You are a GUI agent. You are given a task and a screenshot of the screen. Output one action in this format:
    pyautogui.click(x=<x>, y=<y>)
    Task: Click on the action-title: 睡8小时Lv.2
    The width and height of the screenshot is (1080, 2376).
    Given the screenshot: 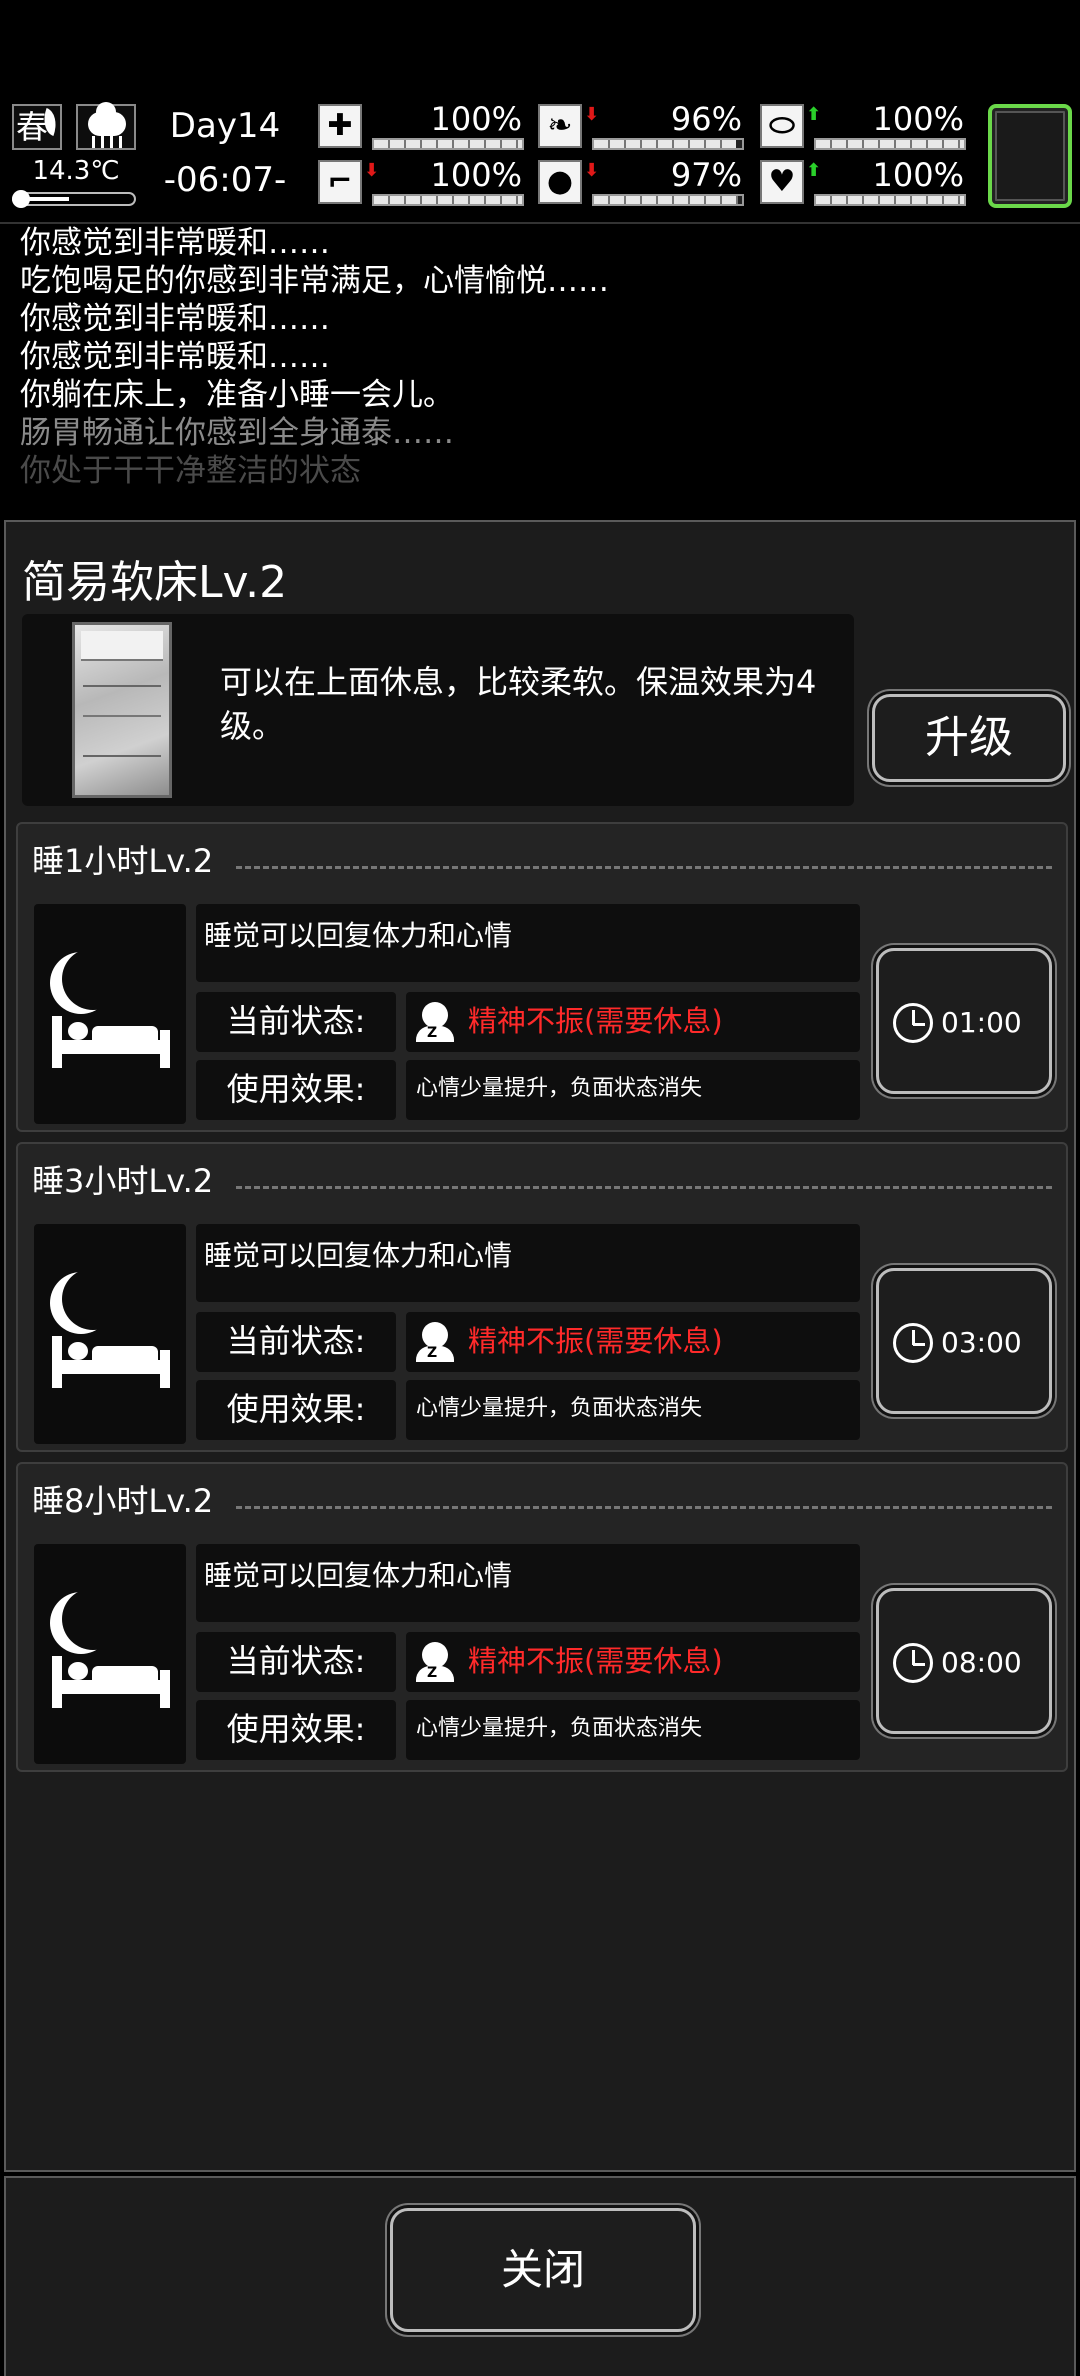 What is the action you would take?
    pyautogui.click(x=123, y=1501)
    